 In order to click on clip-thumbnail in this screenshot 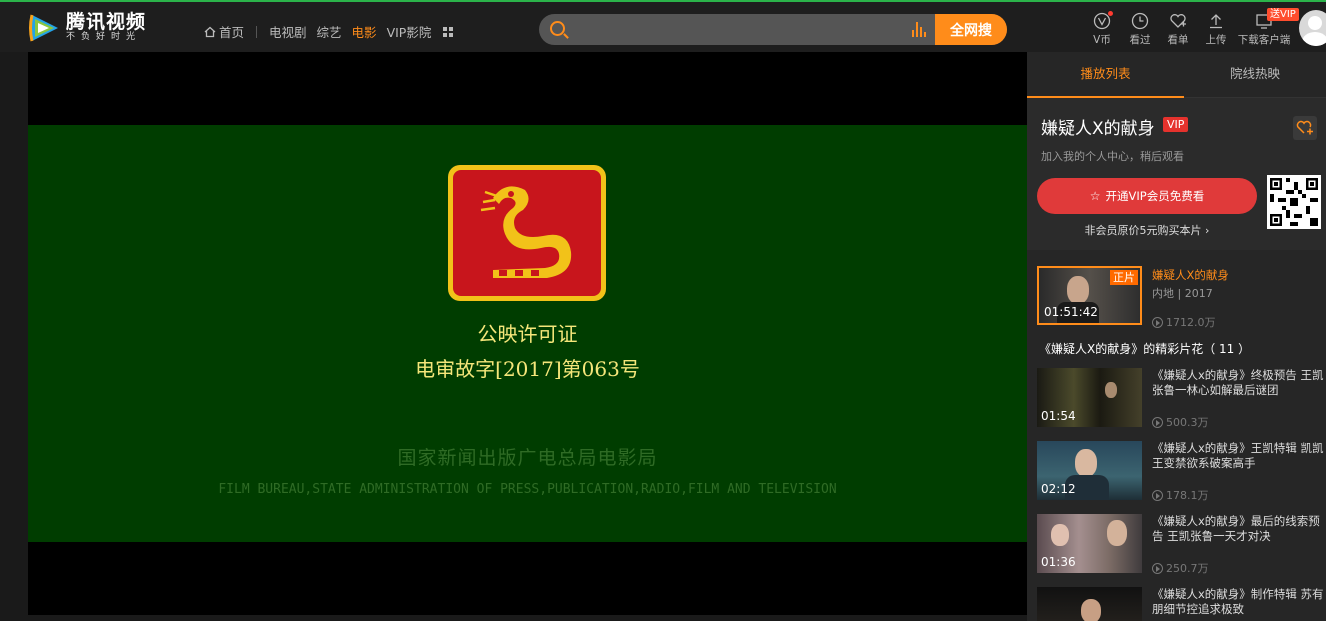, I will do `click(1089, 604)`.